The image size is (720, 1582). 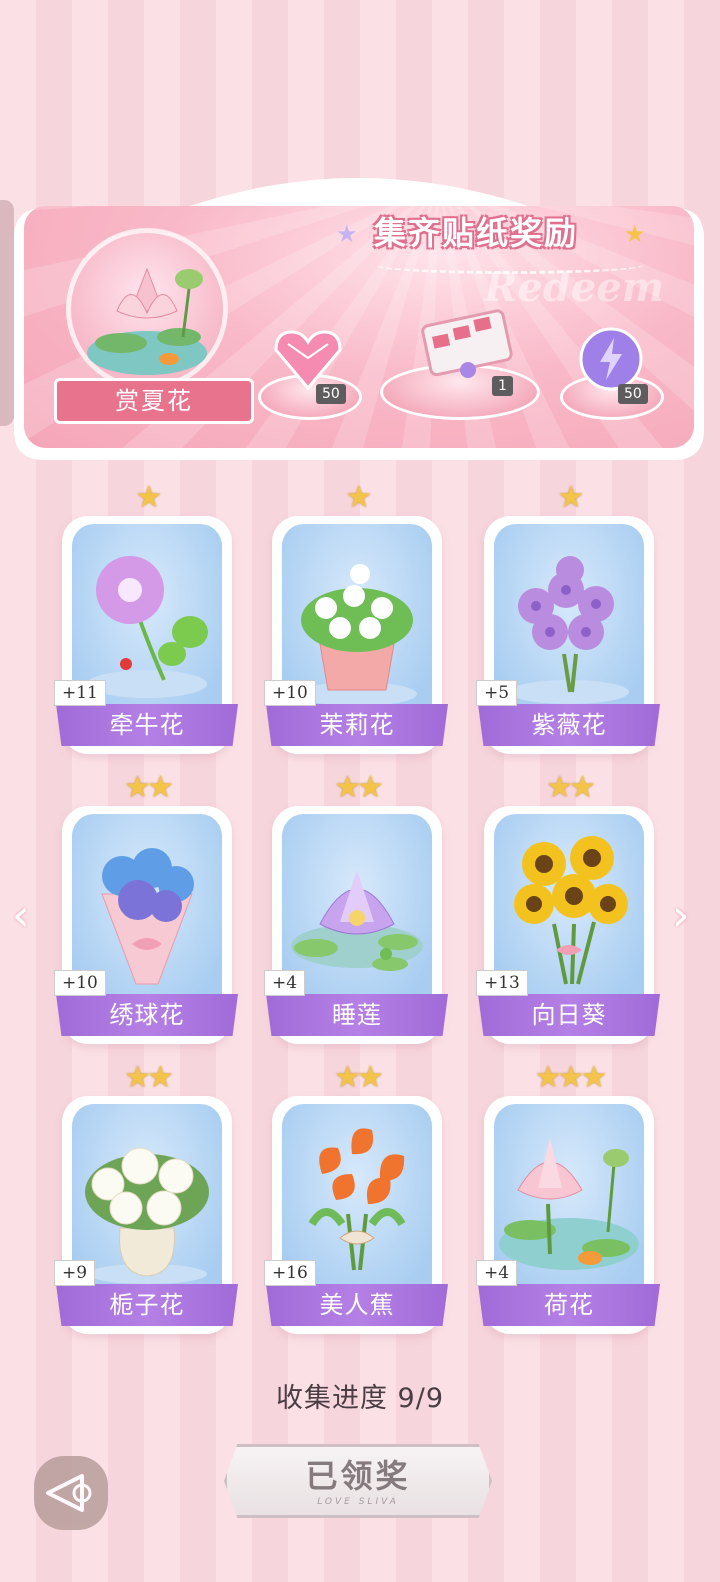 What do you see at coordinates (357, 725) in the screenshot?
I see `card-name: 茉莉花` at bounding box center [357, 725].